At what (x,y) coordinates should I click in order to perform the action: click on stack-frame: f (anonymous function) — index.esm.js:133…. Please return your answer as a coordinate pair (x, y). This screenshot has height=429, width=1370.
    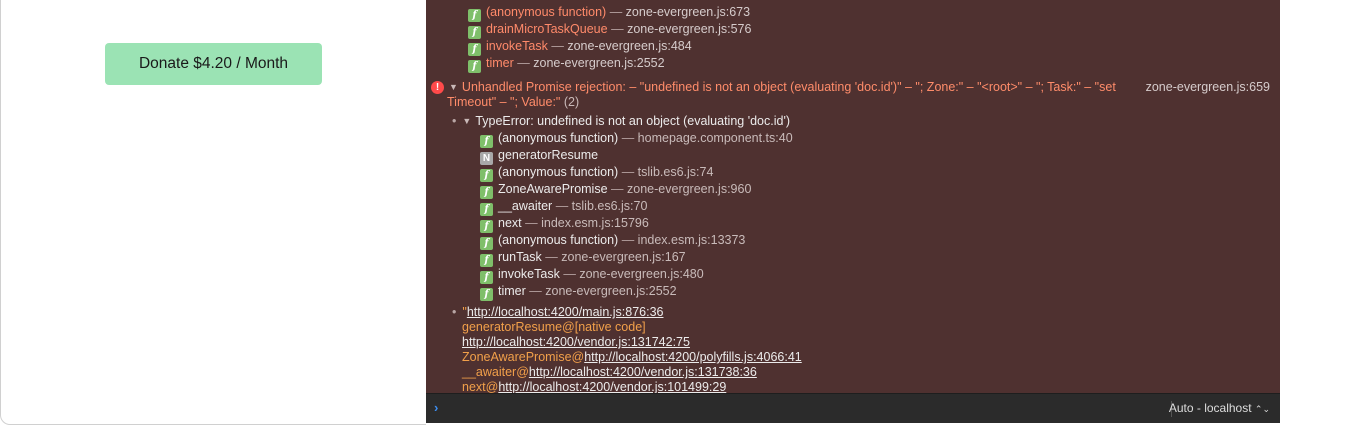
    Looking at the image, I should click on (612, 241).